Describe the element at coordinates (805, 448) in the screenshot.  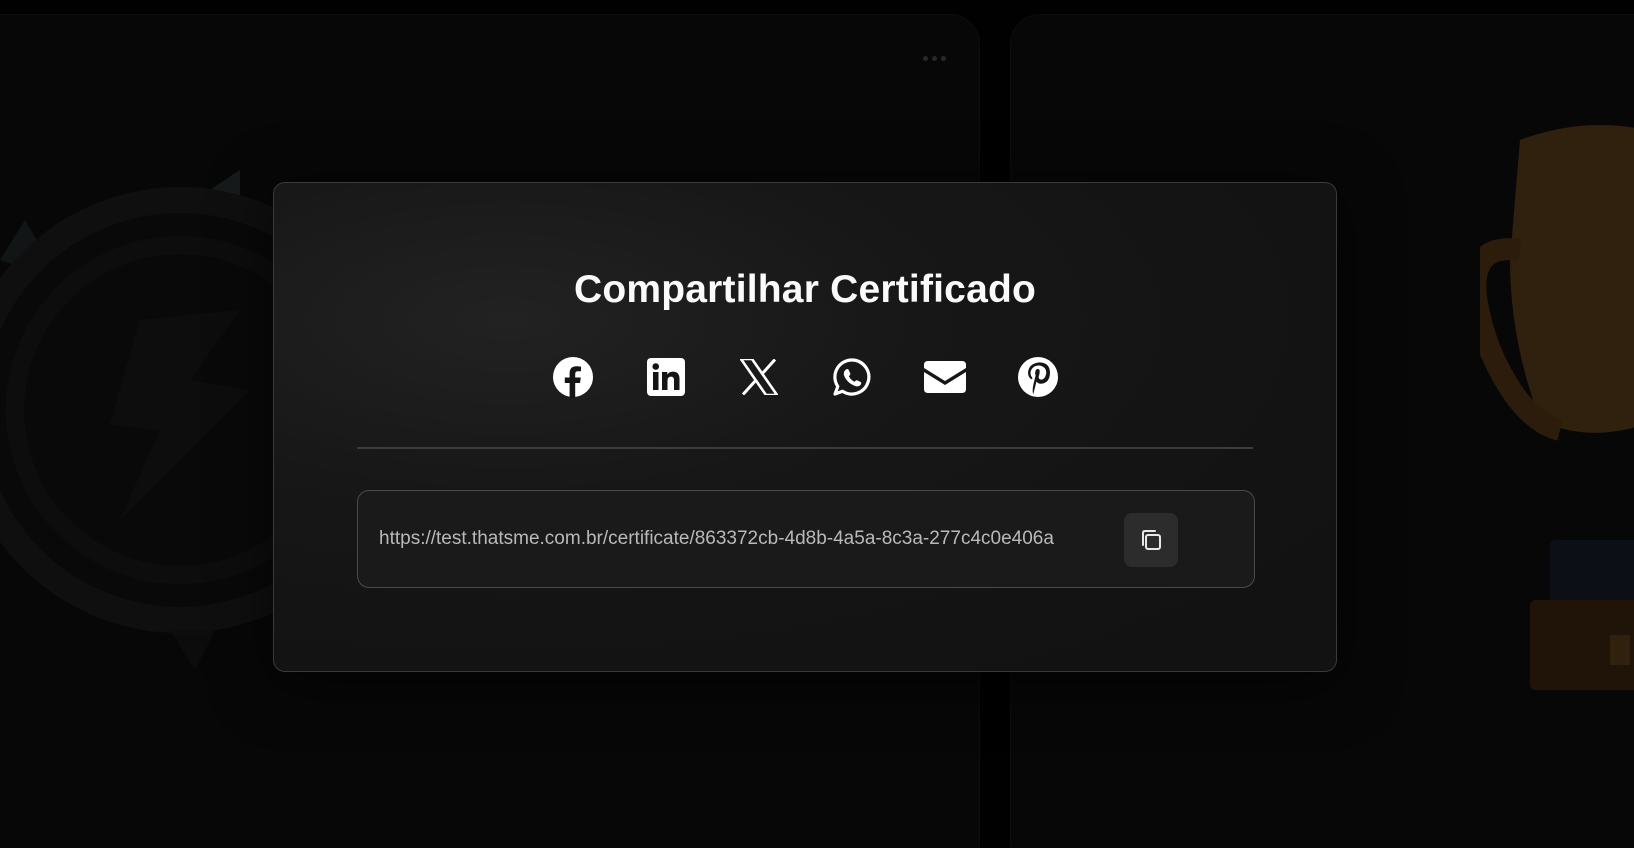
I see `divider` at that location.